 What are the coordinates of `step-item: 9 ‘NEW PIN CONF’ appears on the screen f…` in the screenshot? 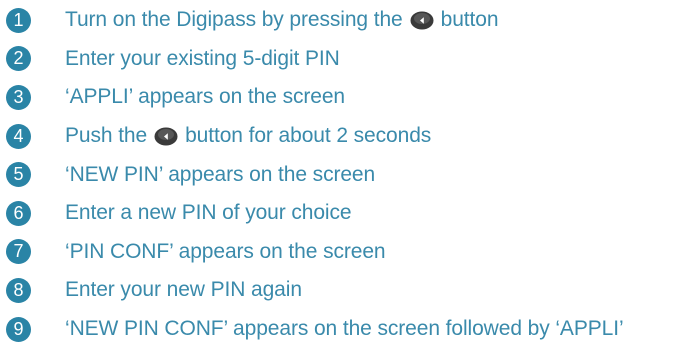 It's located at (347, 329).